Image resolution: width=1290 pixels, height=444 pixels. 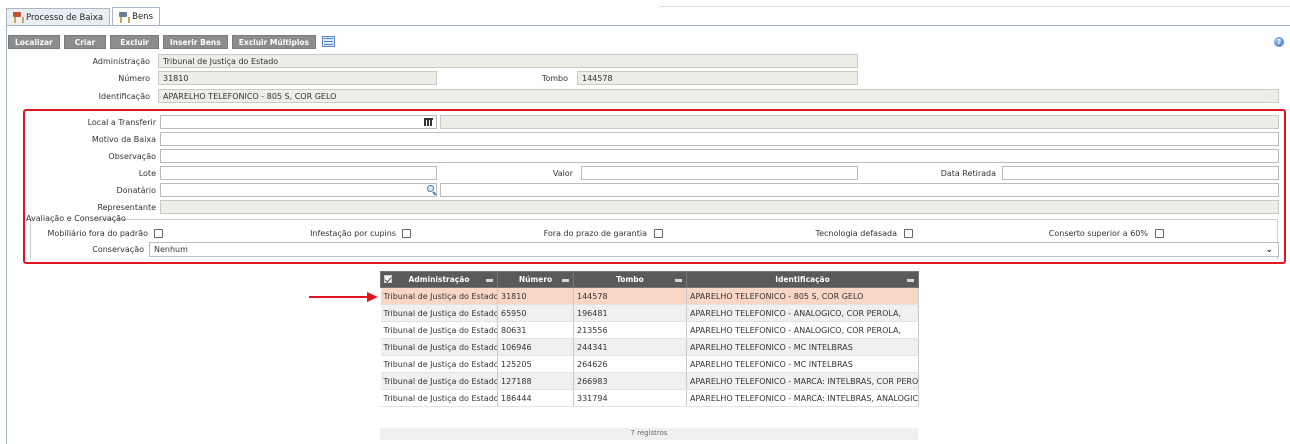 I want to click on cell-tombo: 196481, so click(x=630, y=313).